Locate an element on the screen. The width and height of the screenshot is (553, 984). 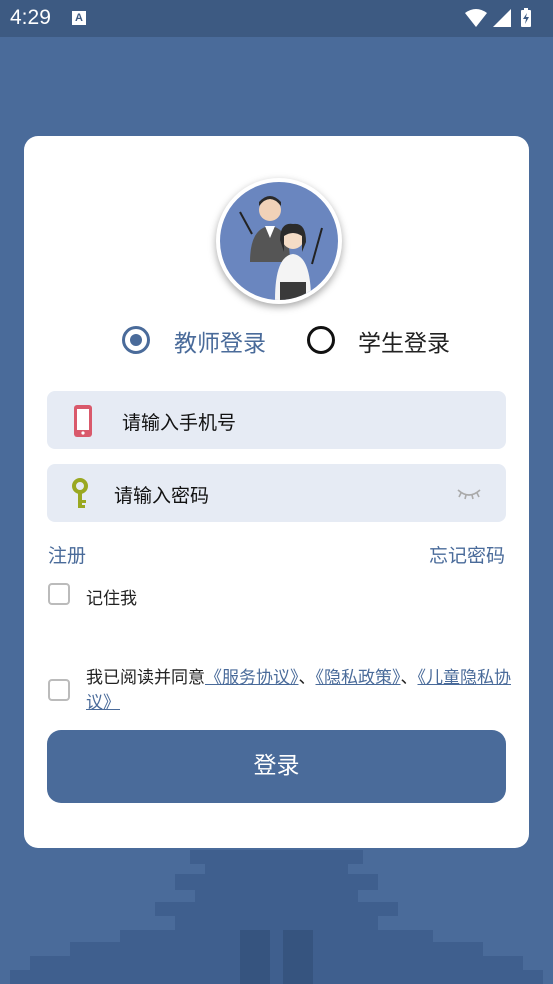
temple-watermark is located at coordinates (276, 917).